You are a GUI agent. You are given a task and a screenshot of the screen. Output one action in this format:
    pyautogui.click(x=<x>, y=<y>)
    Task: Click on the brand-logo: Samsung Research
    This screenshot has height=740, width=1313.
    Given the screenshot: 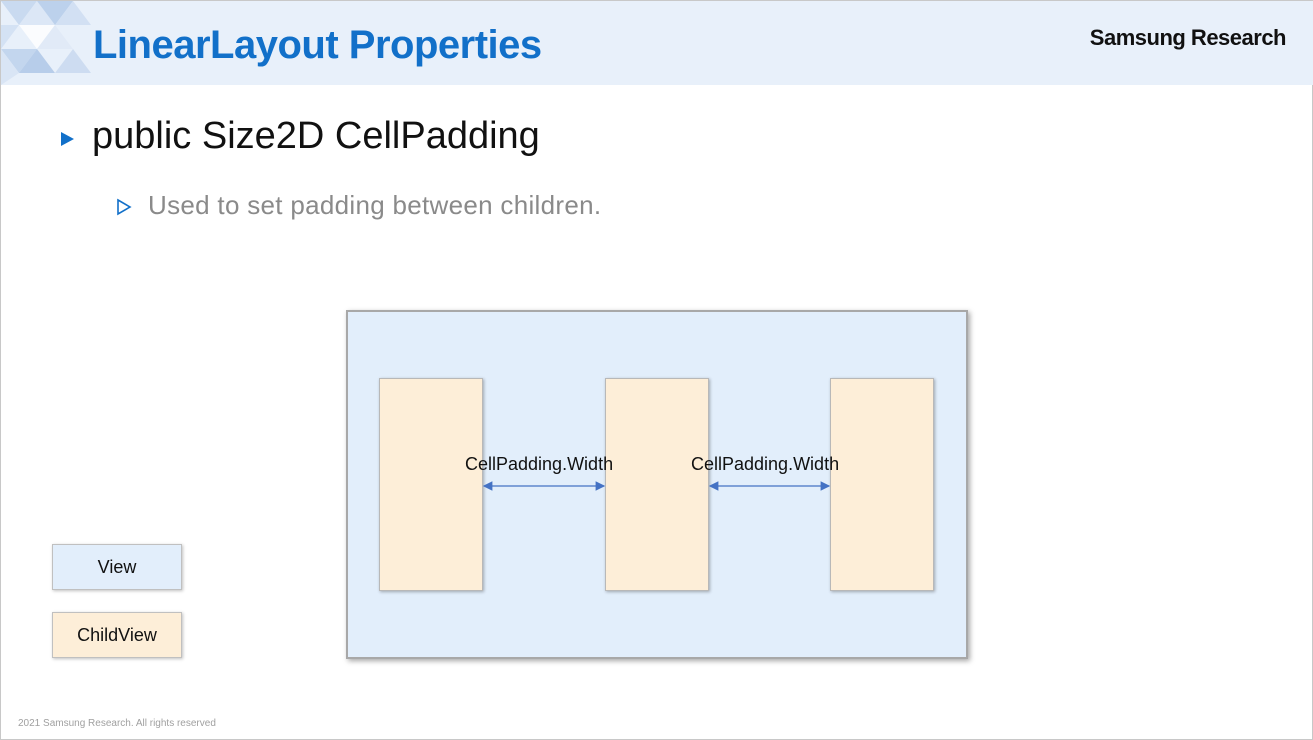 What is the action you would take?
    pyautogui.click(x=1188, y=37)
    